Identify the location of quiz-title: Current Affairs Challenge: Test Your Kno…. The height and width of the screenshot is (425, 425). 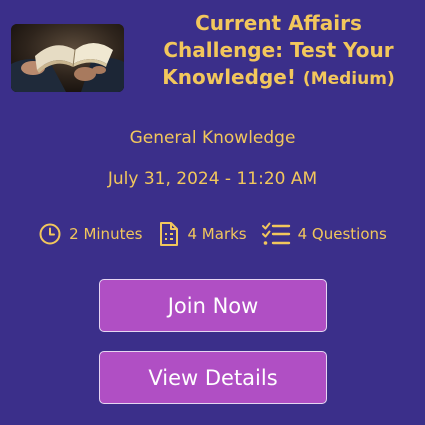
(278, 51).